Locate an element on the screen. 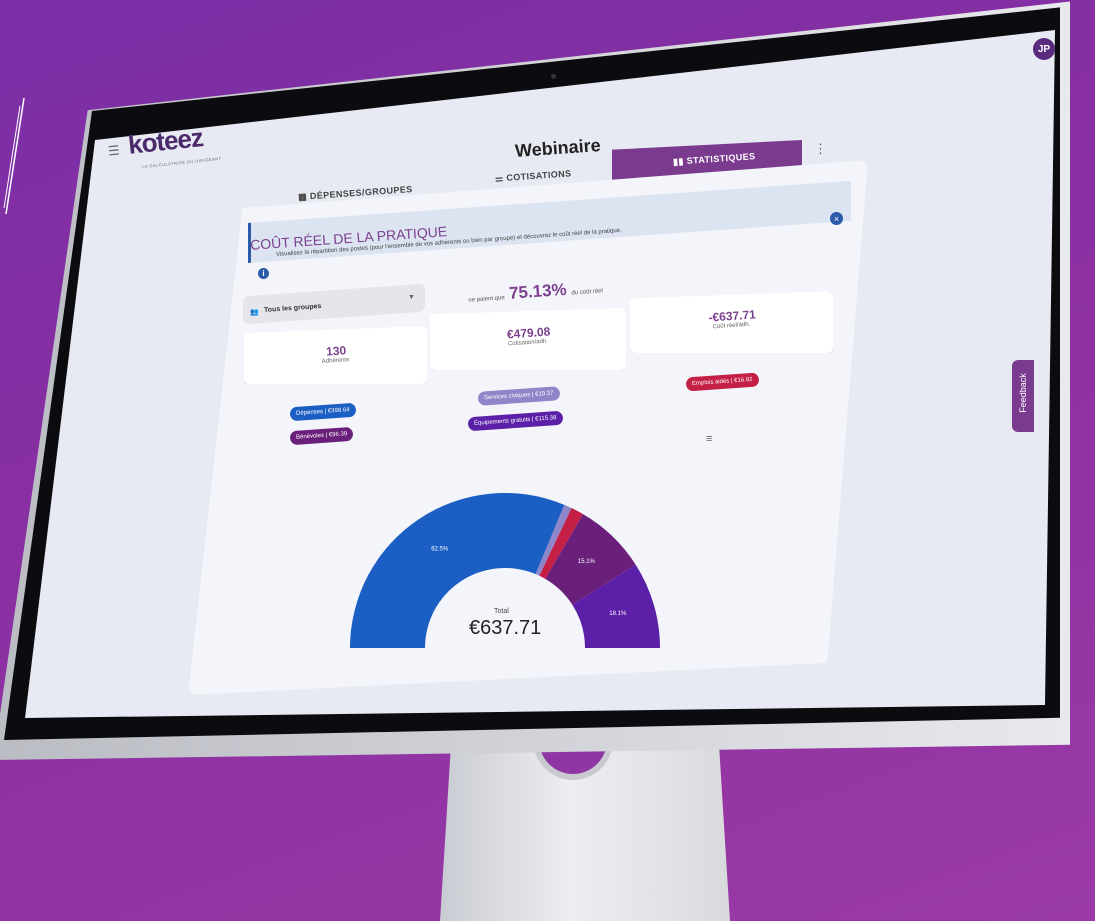 The width and height of the screenshot is (1095, 921). chart-total-value: €637.71 is located at coordinates (505, 628).